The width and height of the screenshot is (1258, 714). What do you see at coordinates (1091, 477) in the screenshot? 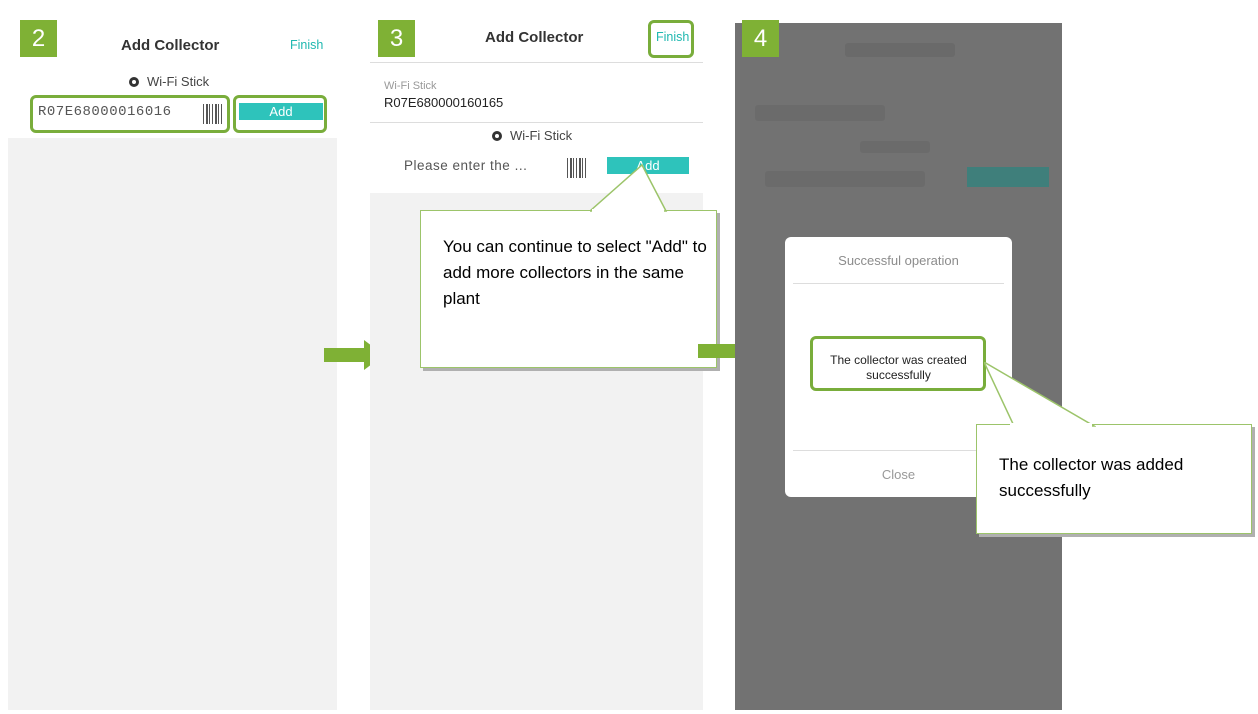
I see `callout-text: The collector was added successfully` at bounding box center [1091, 477].